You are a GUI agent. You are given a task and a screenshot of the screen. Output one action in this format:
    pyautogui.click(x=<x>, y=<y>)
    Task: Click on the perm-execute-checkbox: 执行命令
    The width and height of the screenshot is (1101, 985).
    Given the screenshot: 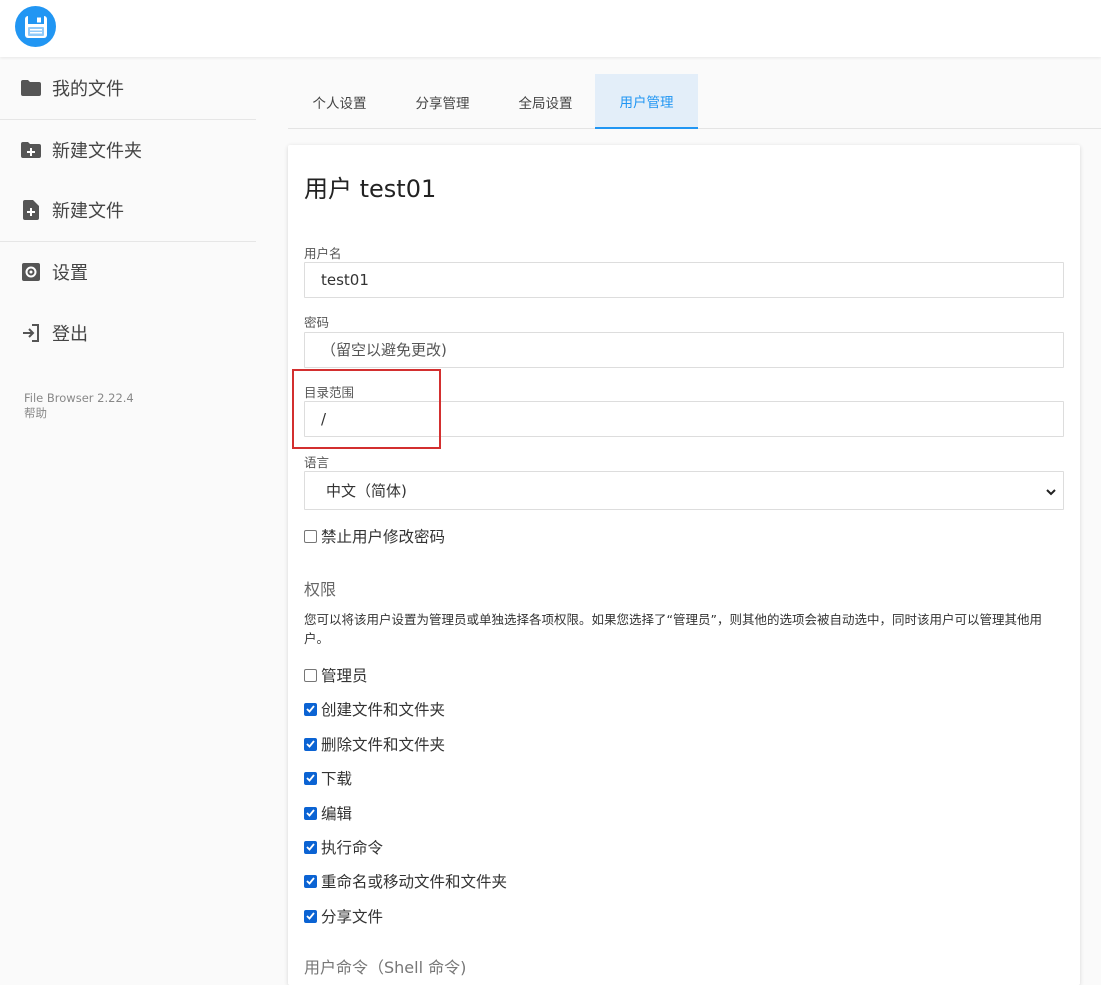 What is the action you would take?
    pyautogui.click(x=343, y=847)
    